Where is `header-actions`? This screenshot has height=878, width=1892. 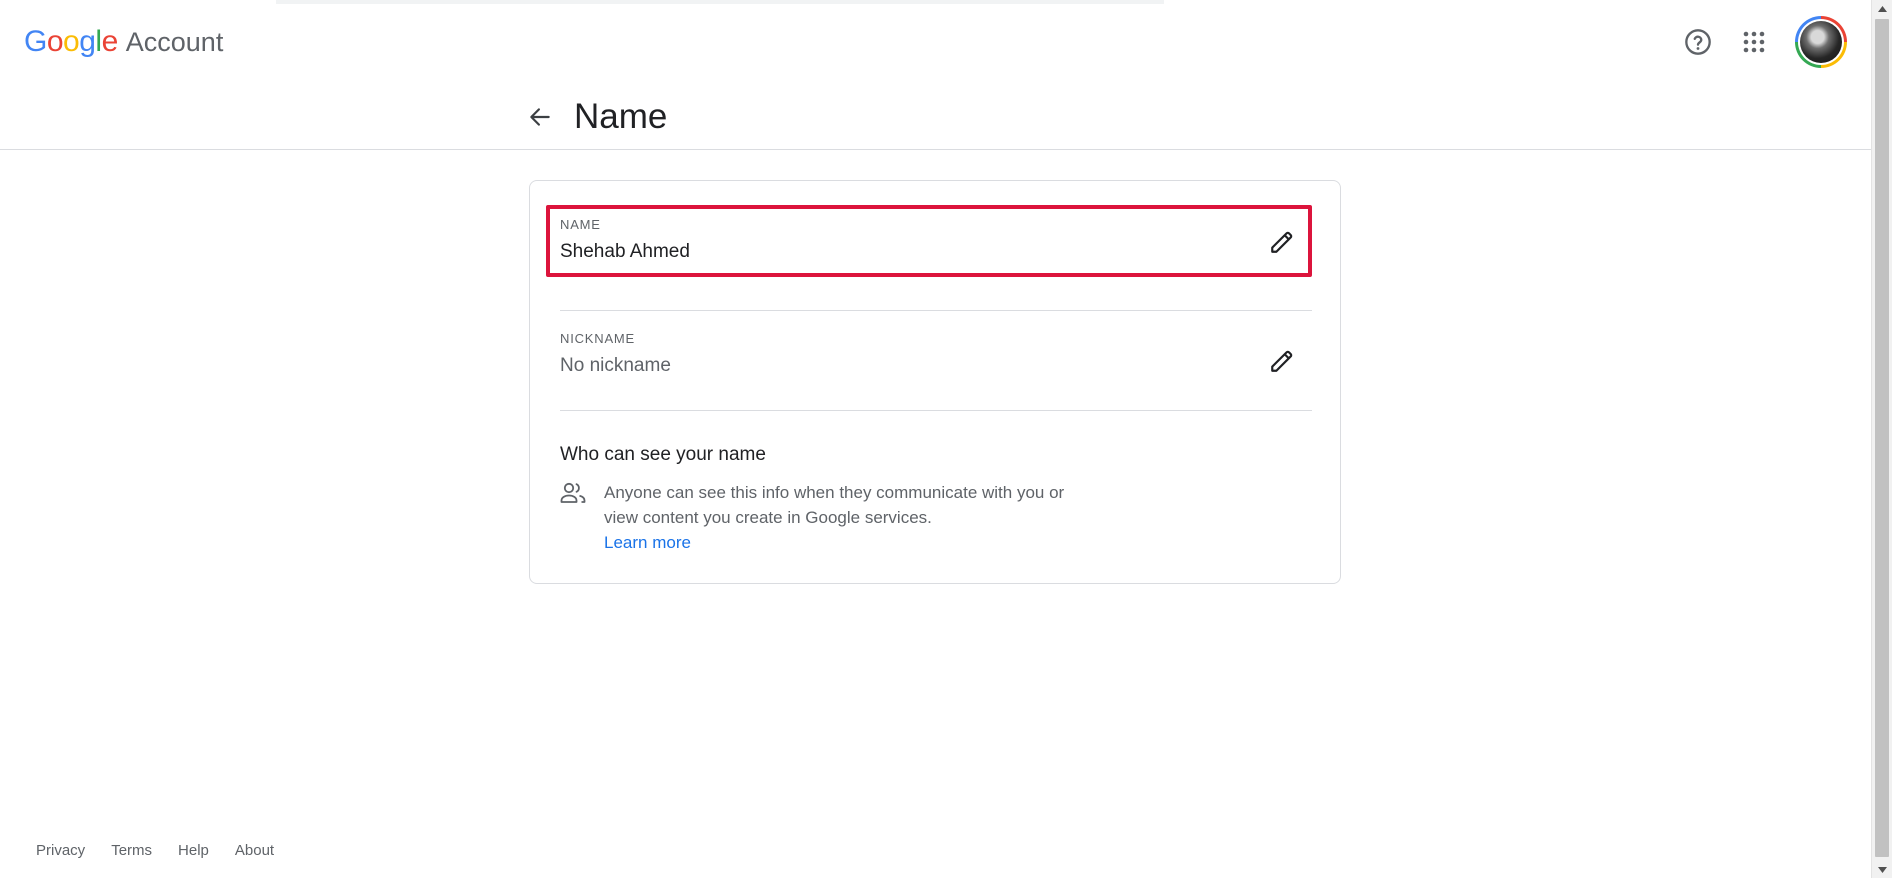 header-actions is located at coordinates (1762, 42).